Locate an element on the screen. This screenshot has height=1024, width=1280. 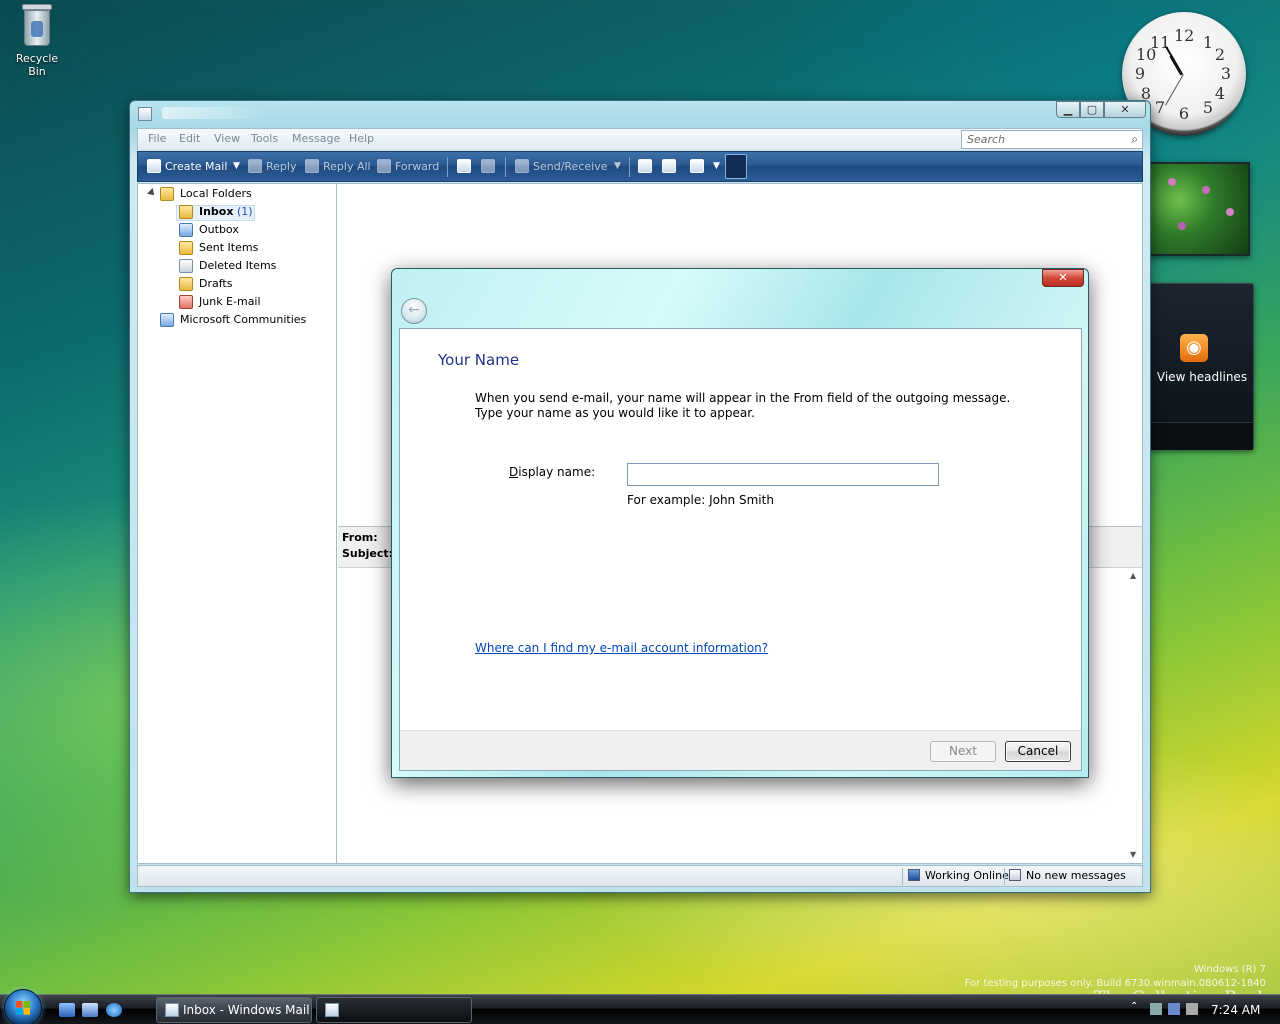
new-mail-icon is located at coordinates (154, 166).